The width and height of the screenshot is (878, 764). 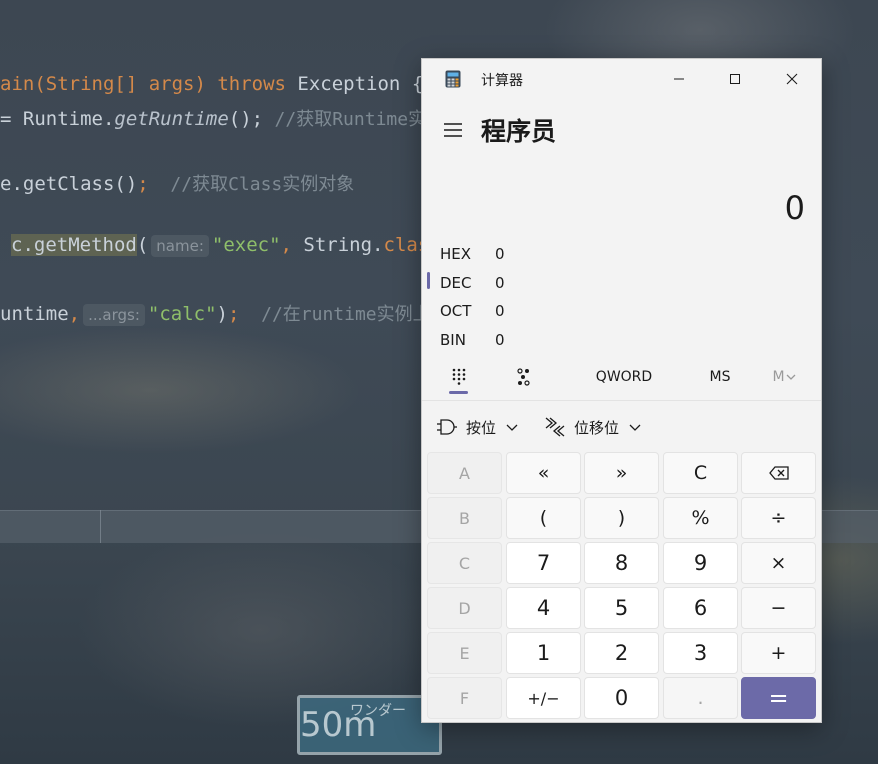 What do you see at coordinates (555, 427) in the screenshot?
I see `bit-shift-icon` at bounding box center [555, 427].